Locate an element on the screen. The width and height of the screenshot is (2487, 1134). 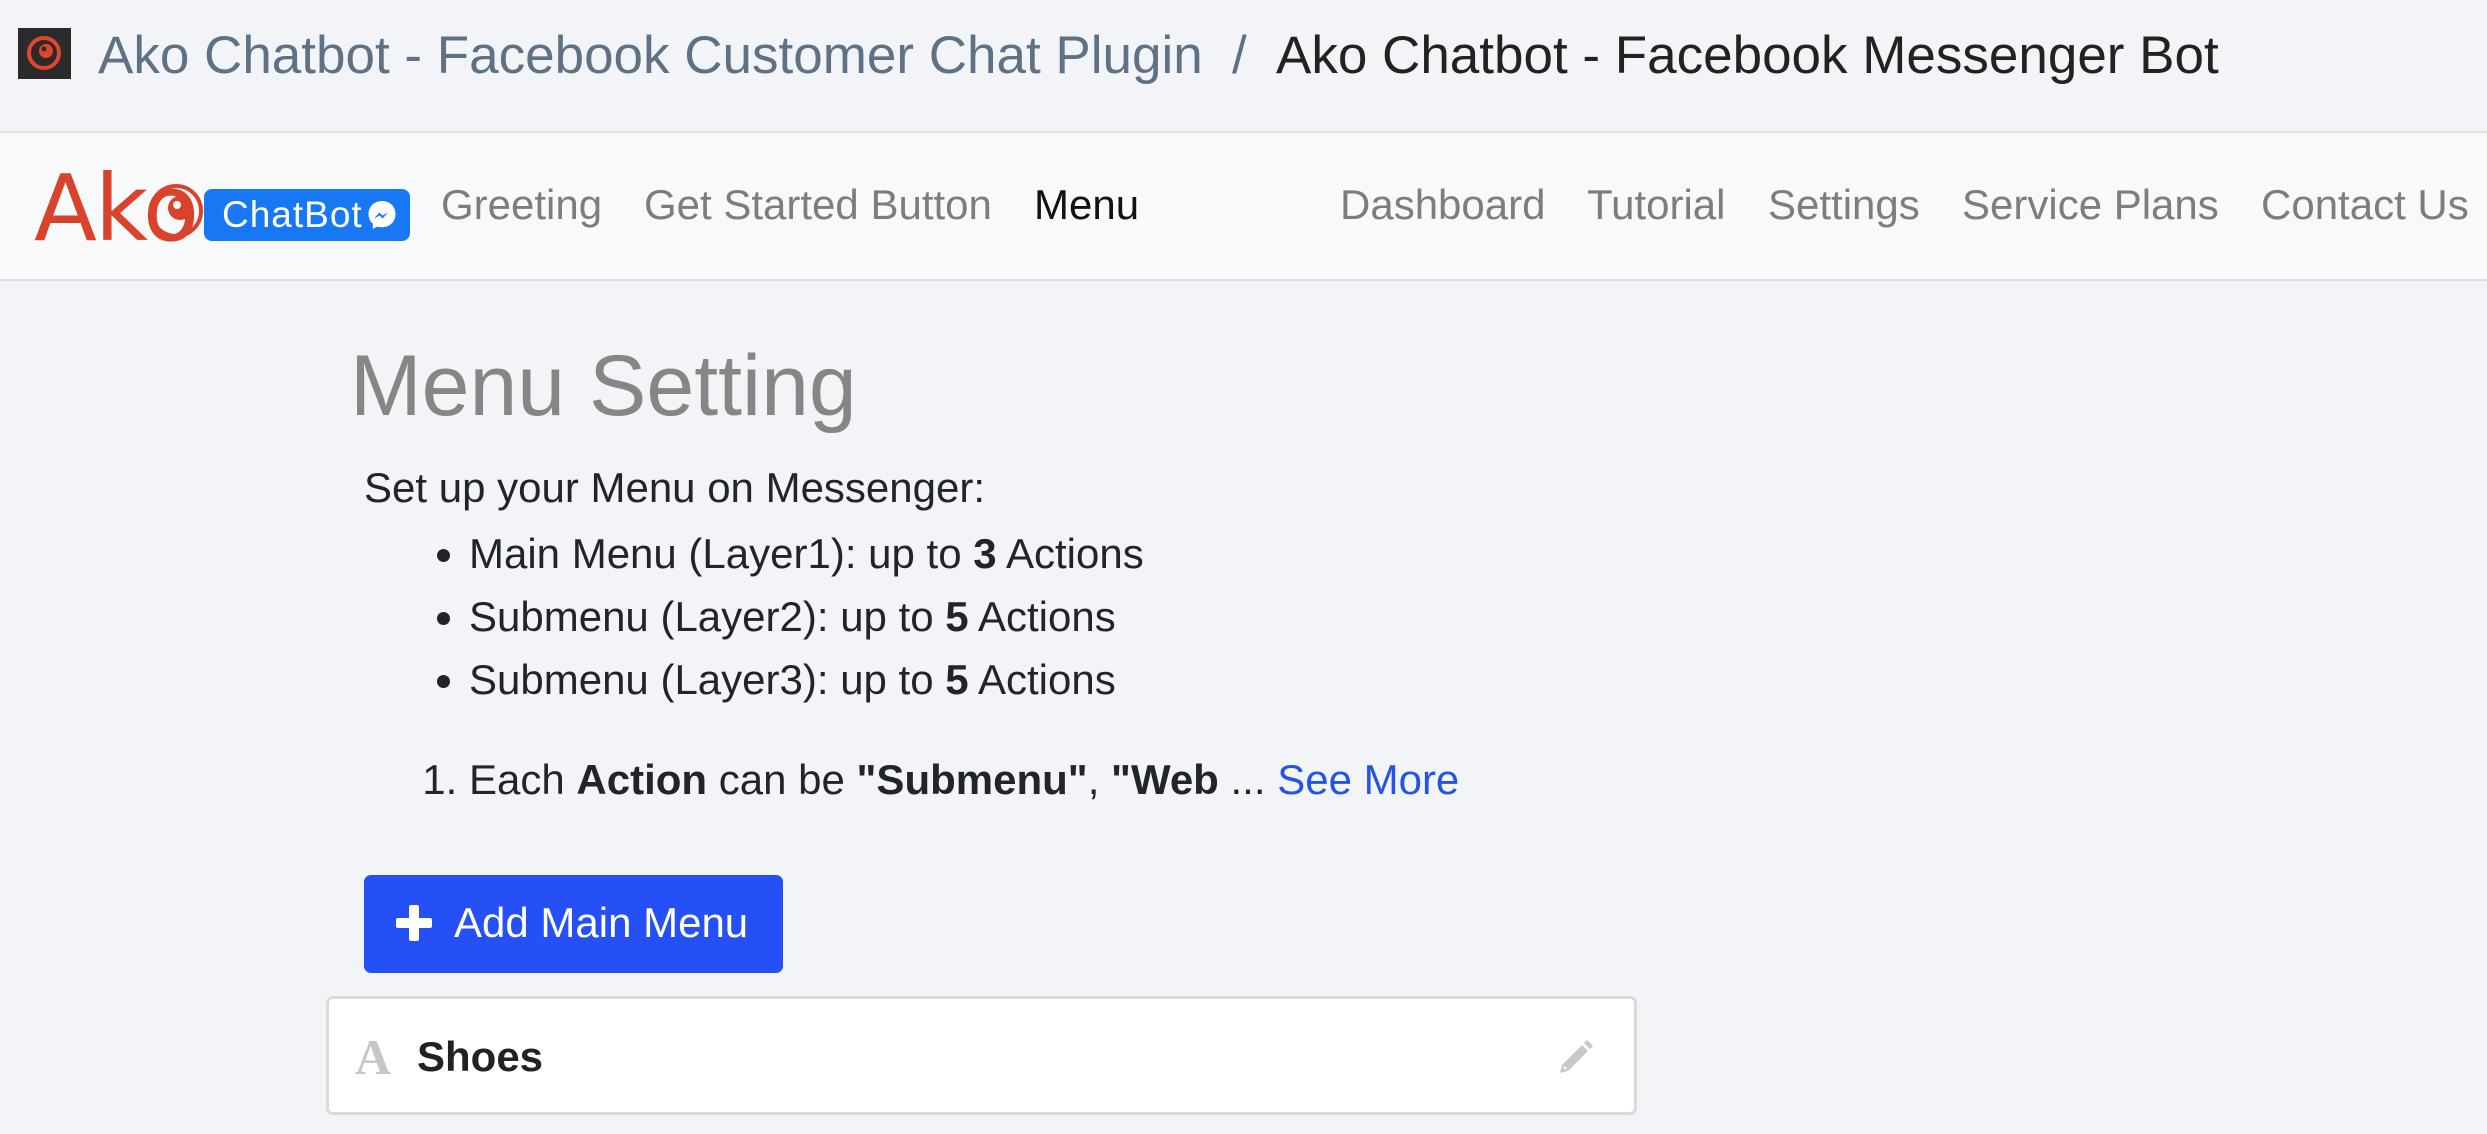
brand-eye-icon is located at coordinates (176, 211).